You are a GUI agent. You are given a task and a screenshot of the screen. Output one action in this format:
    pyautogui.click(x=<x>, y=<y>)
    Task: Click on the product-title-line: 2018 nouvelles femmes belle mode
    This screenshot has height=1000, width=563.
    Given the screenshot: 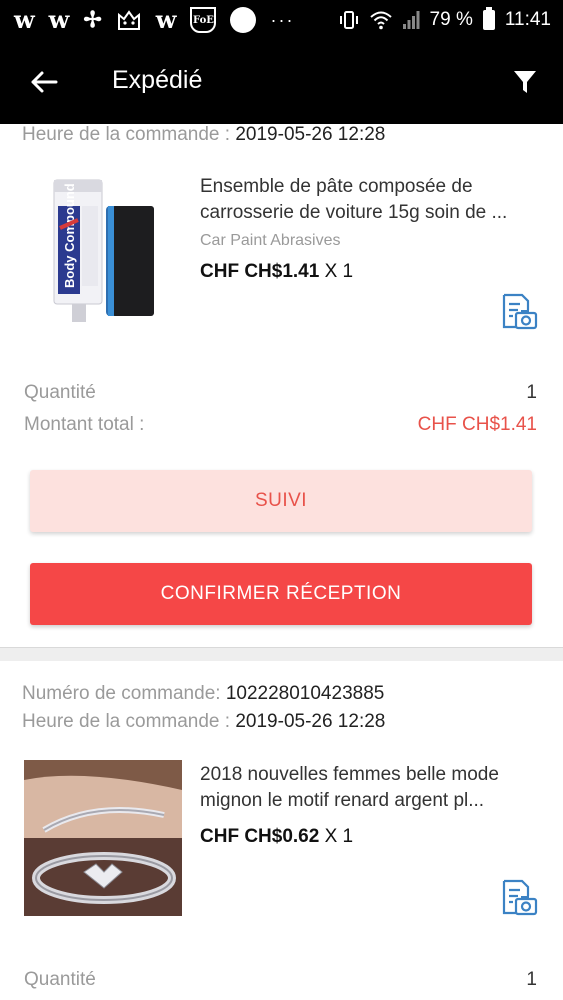 What is the action you would take?
    pyautogui.click(x=349, y=774)
    